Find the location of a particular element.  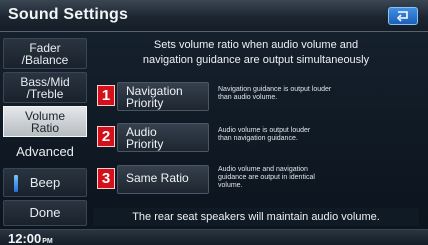

sidebar-item-label: Bass/Mid /Treble is located at coordinates (45, 88).